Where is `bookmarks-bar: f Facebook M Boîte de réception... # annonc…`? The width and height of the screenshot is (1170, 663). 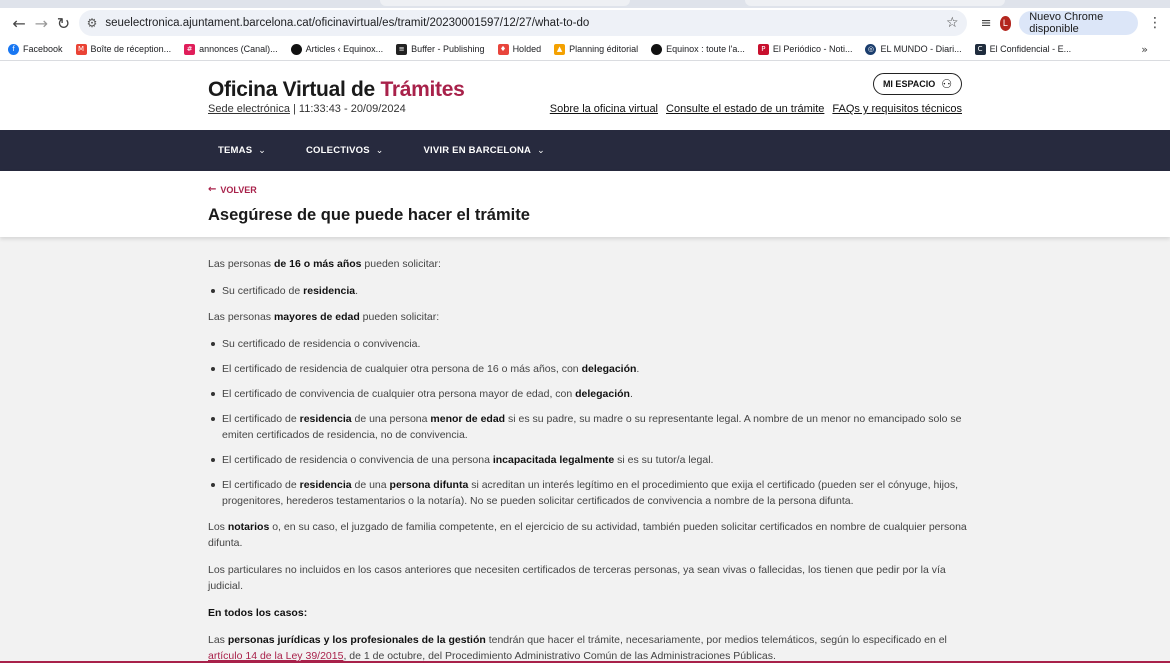 bookmarks-bar: f Facebook M Boîte de réception... # annonc… is located at coordinates (585, 49).